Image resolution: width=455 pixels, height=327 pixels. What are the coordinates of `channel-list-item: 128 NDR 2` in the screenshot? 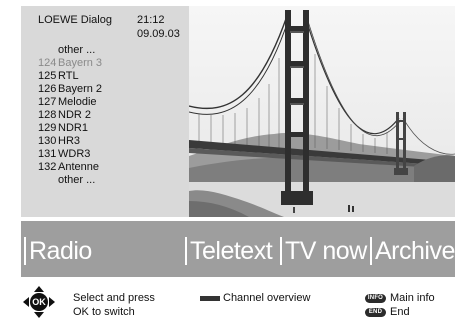 It's located at (70, 115).